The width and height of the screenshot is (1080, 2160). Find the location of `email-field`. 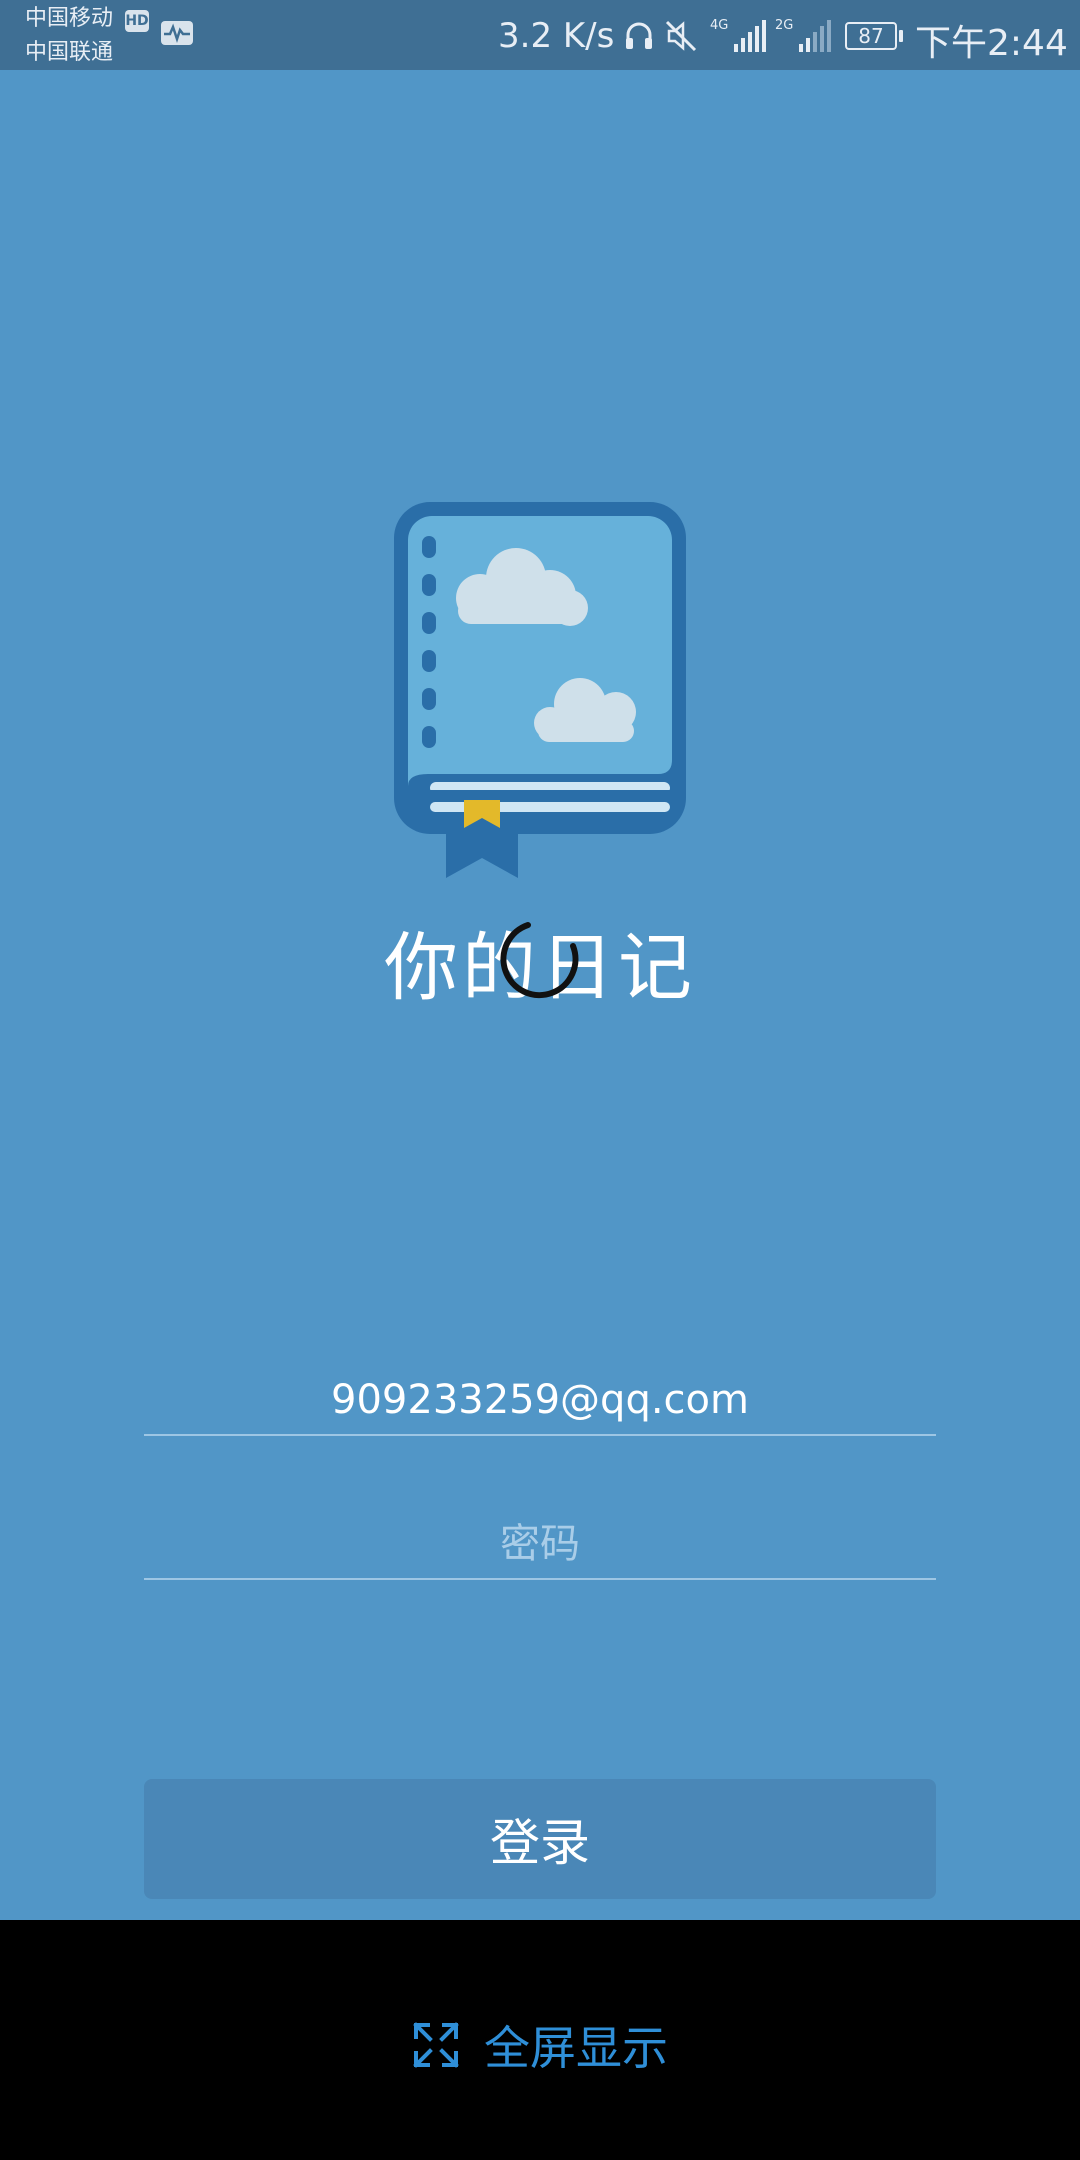

email-field is located at coordinates (540, 1401).